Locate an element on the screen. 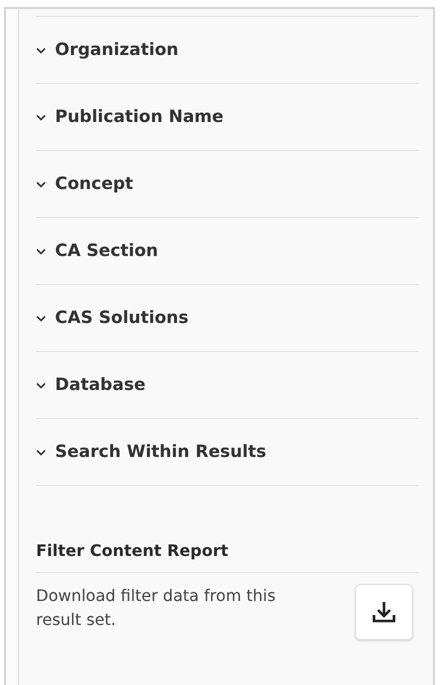 The width and height of the screenshot is (441, 685). filter-facet: CAS Solutions is located at coordinates (227, 317).